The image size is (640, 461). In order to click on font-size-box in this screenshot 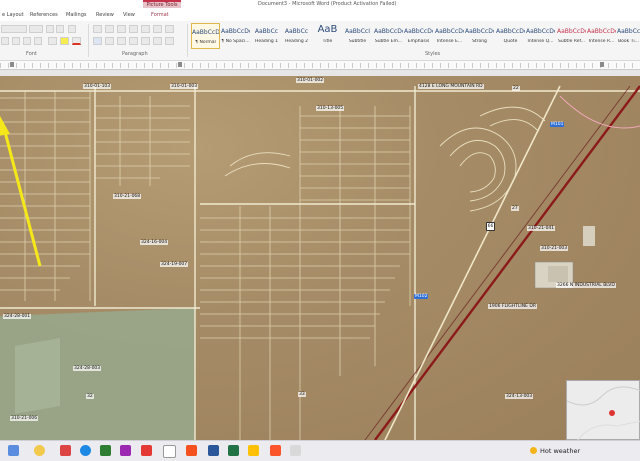, I will do `click(36, 29)`.